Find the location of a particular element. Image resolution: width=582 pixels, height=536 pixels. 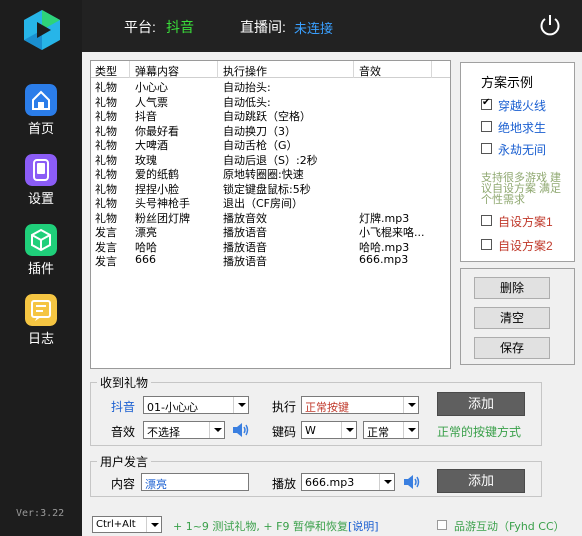

custom-scheme-1-checkbox is located at coordinates (486, 220).